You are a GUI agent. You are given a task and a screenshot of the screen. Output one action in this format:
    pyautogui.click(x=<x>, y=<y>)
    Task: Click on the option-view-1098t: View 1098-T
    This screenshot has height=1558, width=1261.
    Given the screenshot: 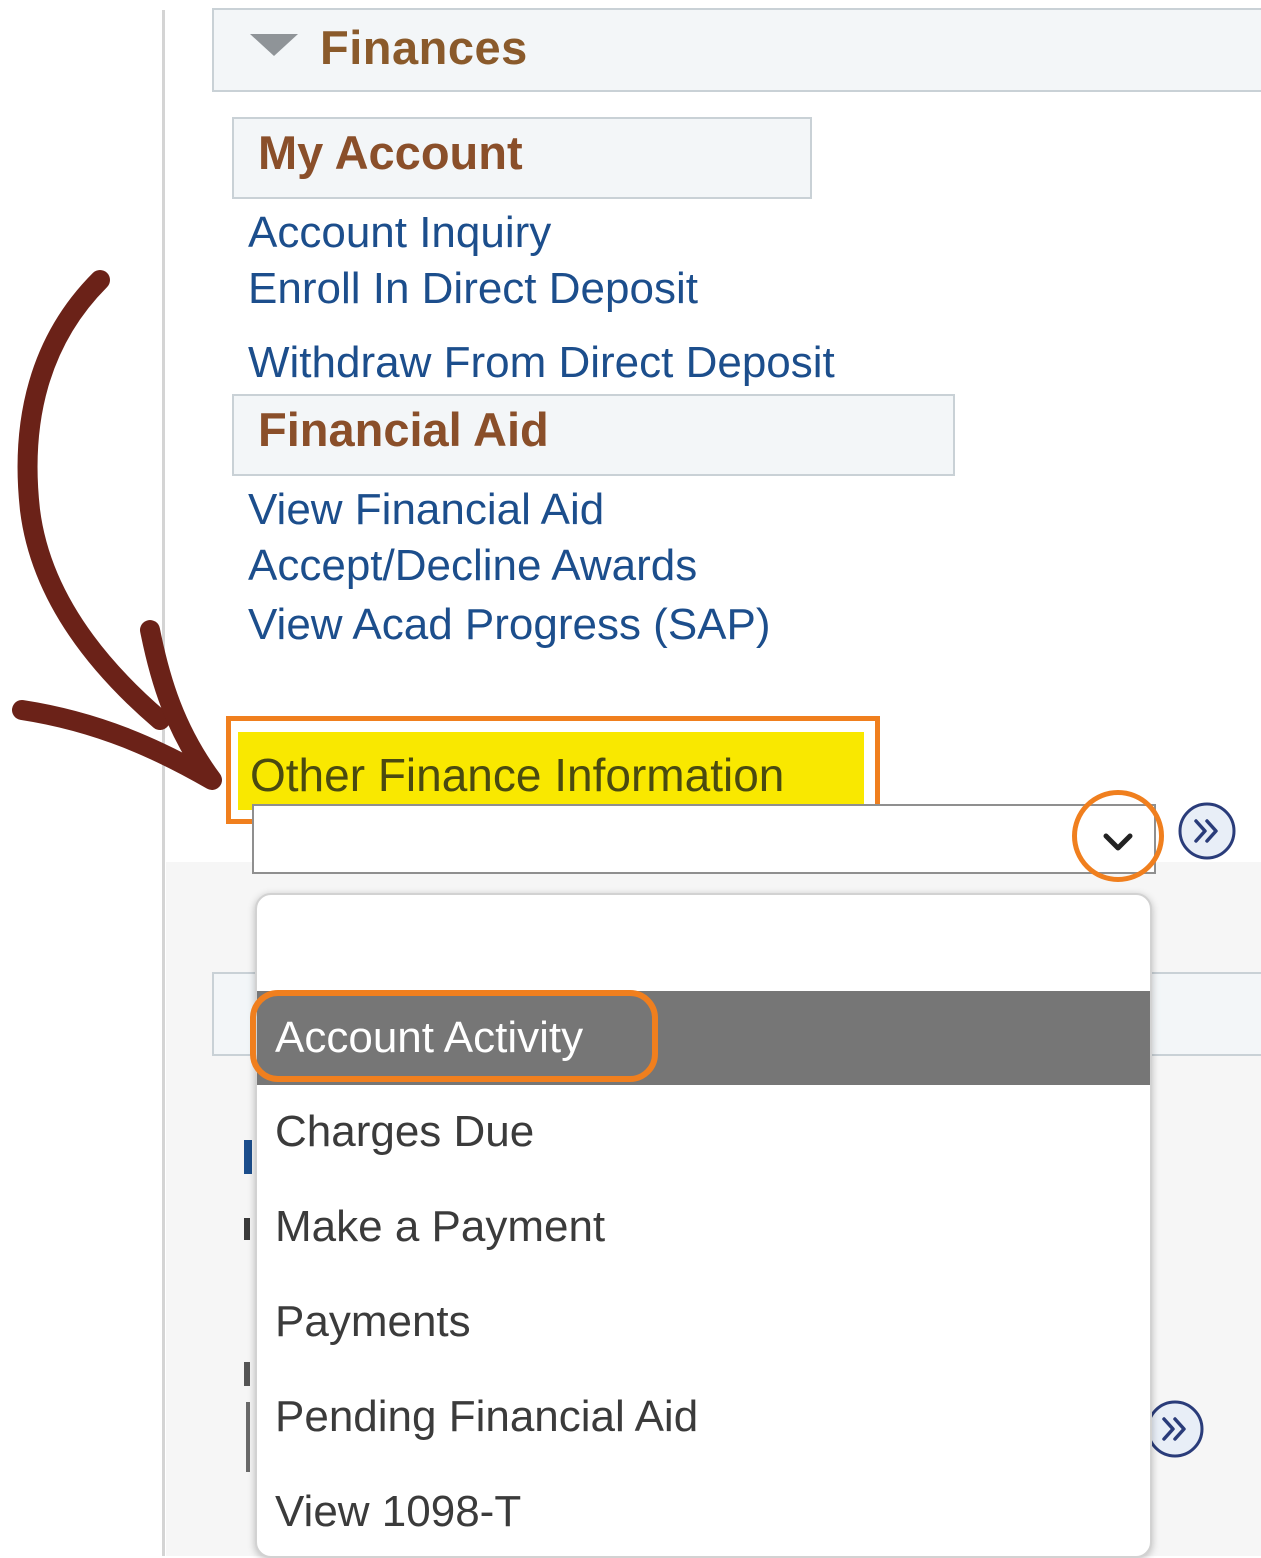 What is the action you would take?
    pyautogui.click(x=703, y=1510)
    